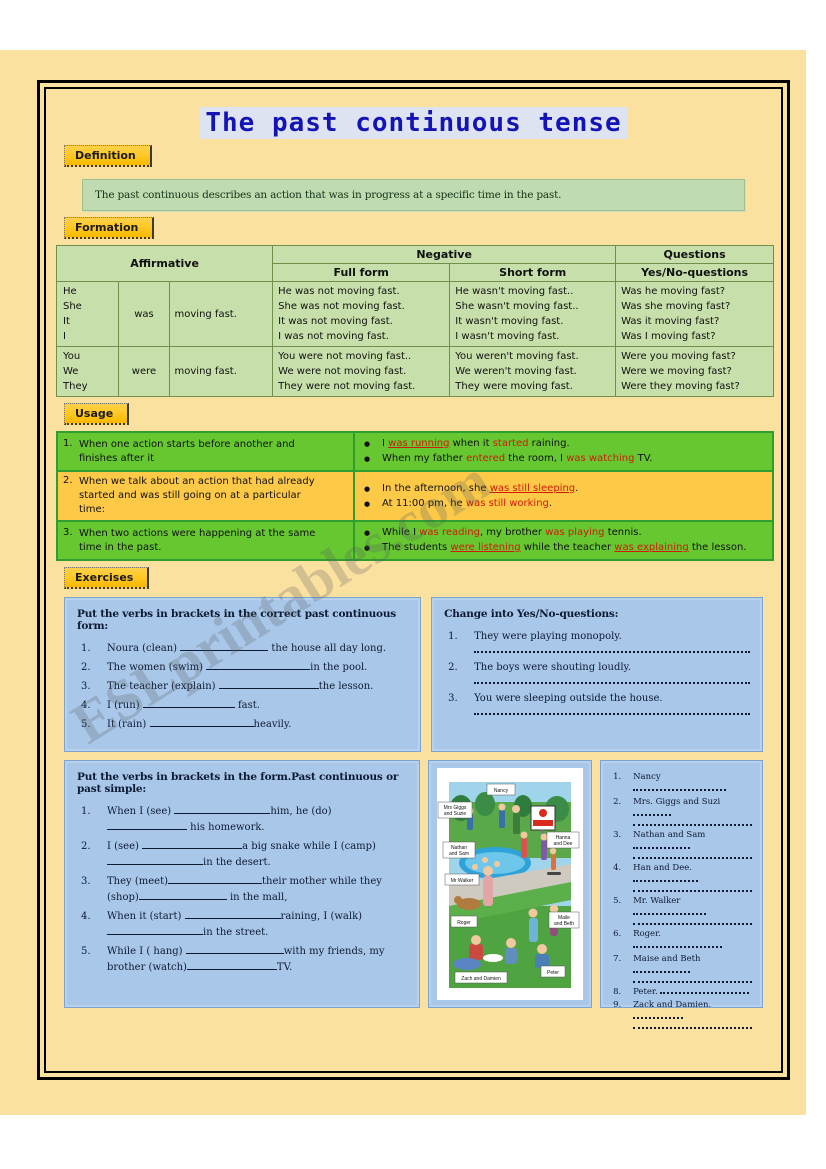  What do you see at coordinates (221, 314) in the screenshot?
I see `rest-was: moving fast.` at bounding box center [221, 314].